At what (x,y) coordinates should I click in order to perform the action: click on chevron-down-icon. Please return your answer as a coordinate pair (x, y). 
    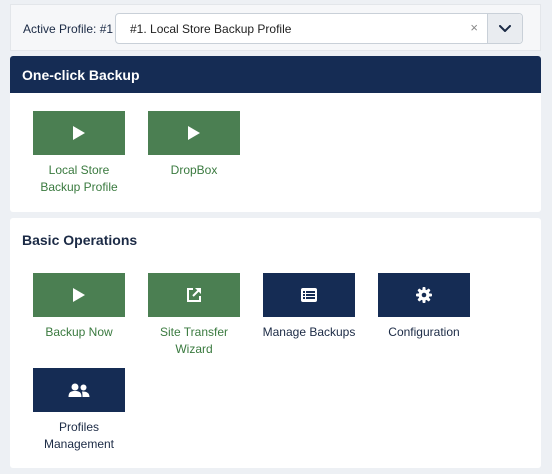
    Looking at the image, I should click on (505, 28).